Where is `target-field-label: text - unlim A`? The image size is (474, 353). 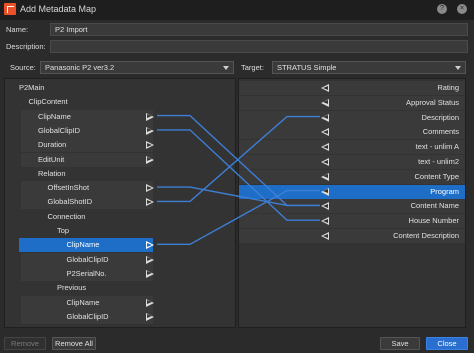
target-field-label: text - unlim A is located at coordinates (437, 147).